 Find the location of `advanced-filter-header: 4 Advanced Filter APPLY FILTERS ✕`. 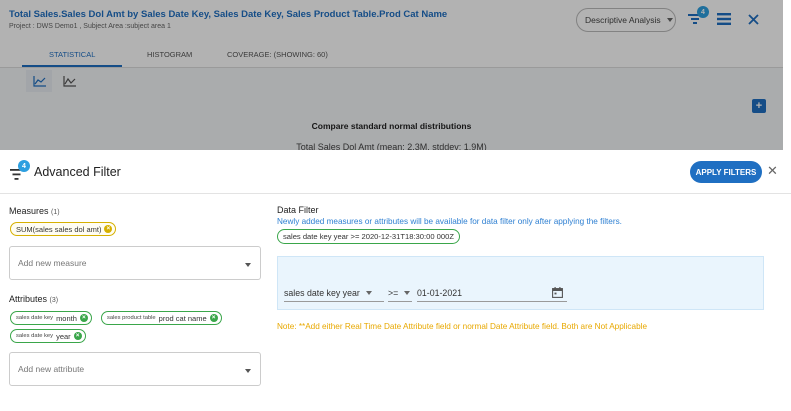

advanced-filter-header: 4 Advanced Filter APPLY FILTERS ✕ is located at coordinates (395, 172).